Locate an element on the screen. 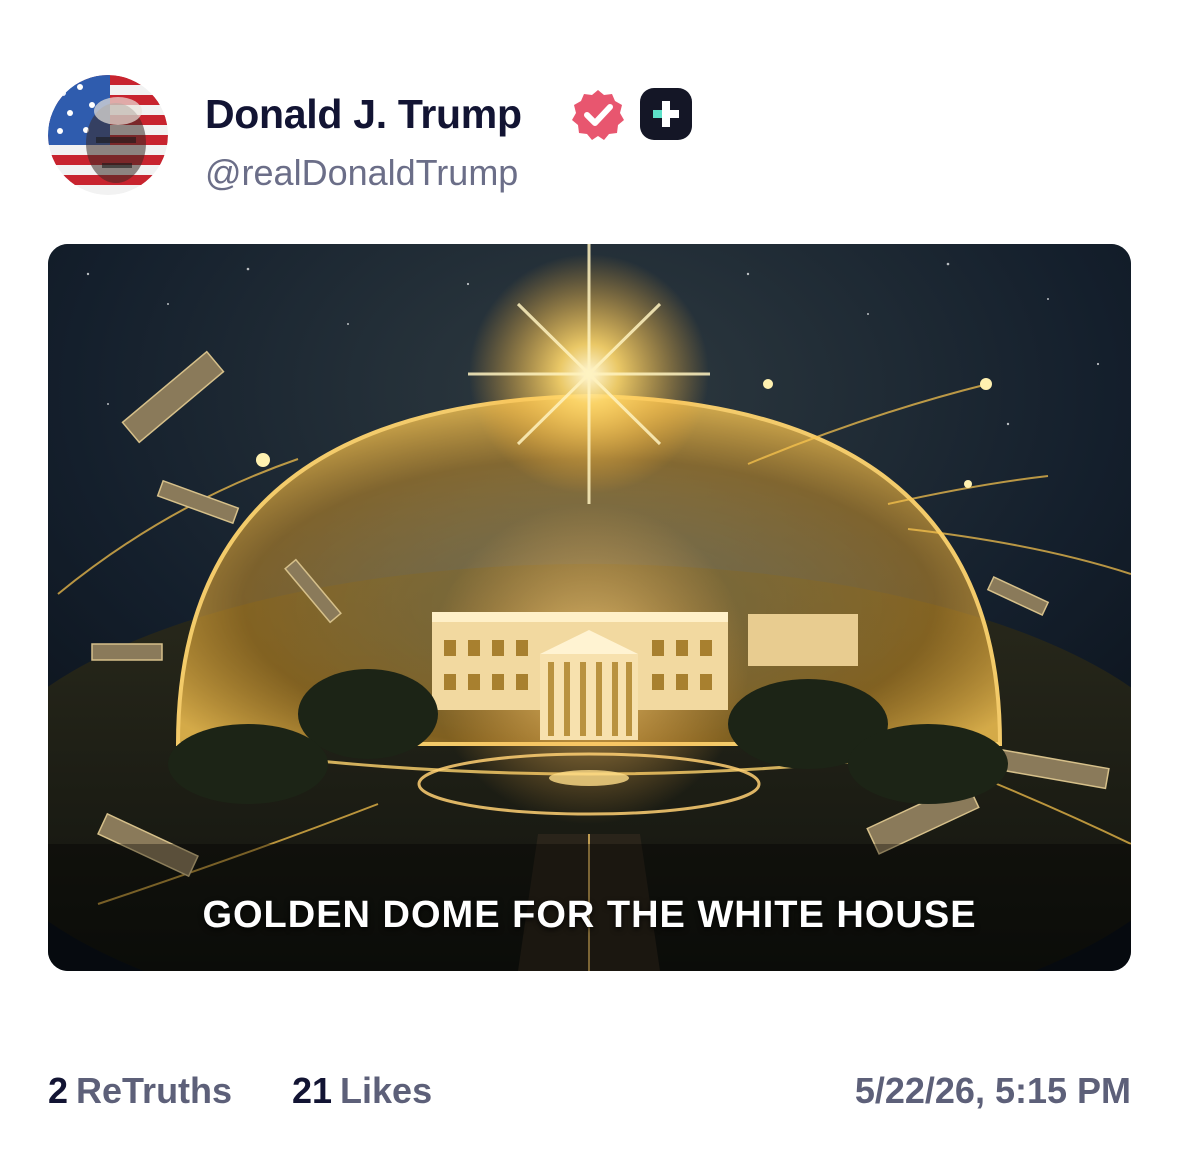 The width and height of the screenshot is (1179, 1164). likes-label: Likes is located at coordinates (386, 1090).